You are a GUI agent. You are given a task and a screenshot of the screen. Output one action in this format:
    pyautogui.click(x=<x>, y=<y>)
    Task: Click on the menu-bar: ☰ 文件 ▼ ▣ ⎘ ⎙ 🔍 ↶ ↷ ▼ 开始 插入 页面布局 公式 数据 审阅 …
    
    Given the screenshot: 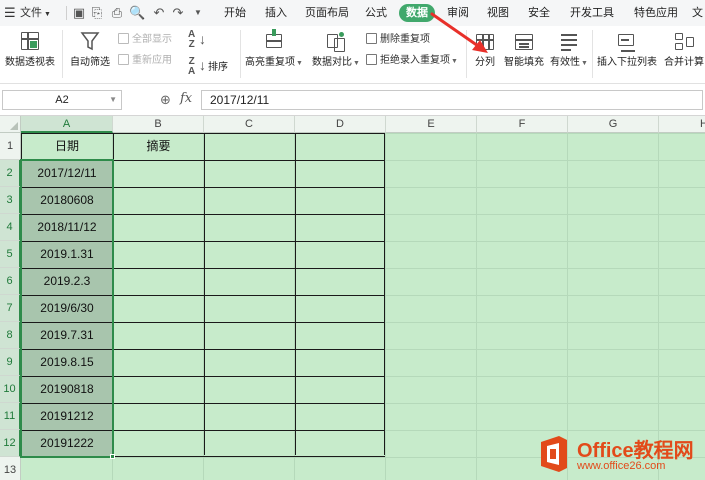 What is the action you would take?
    pyautogui.click(x=352, y=13)
    